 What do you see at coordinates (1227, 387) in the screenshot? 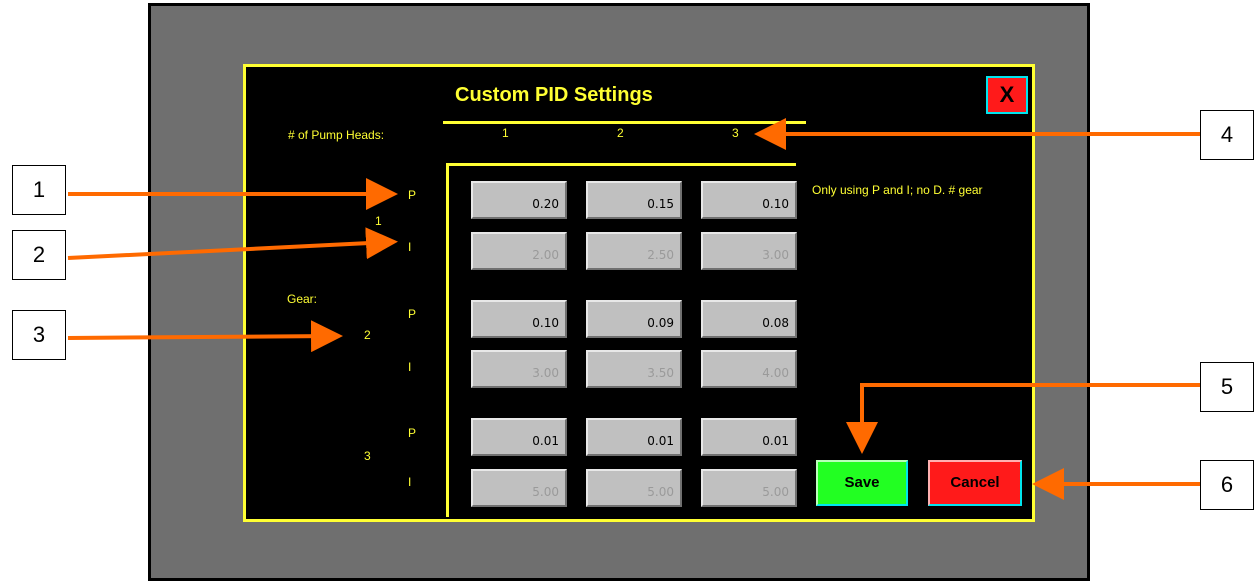
I see `callout-5: 5` at bounding box center [1227, 387].